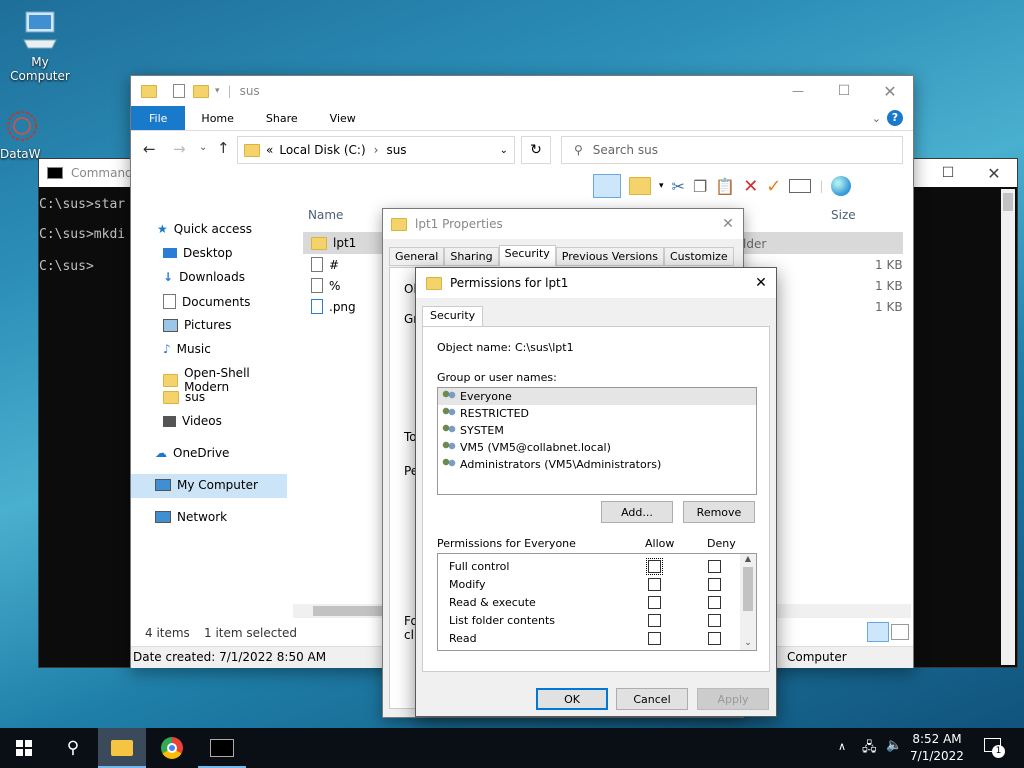 The width and height of the screenshot is (1024, 768). I want to click on nav-item-onedrive: ☁ OneDrive, so click(192, 453).